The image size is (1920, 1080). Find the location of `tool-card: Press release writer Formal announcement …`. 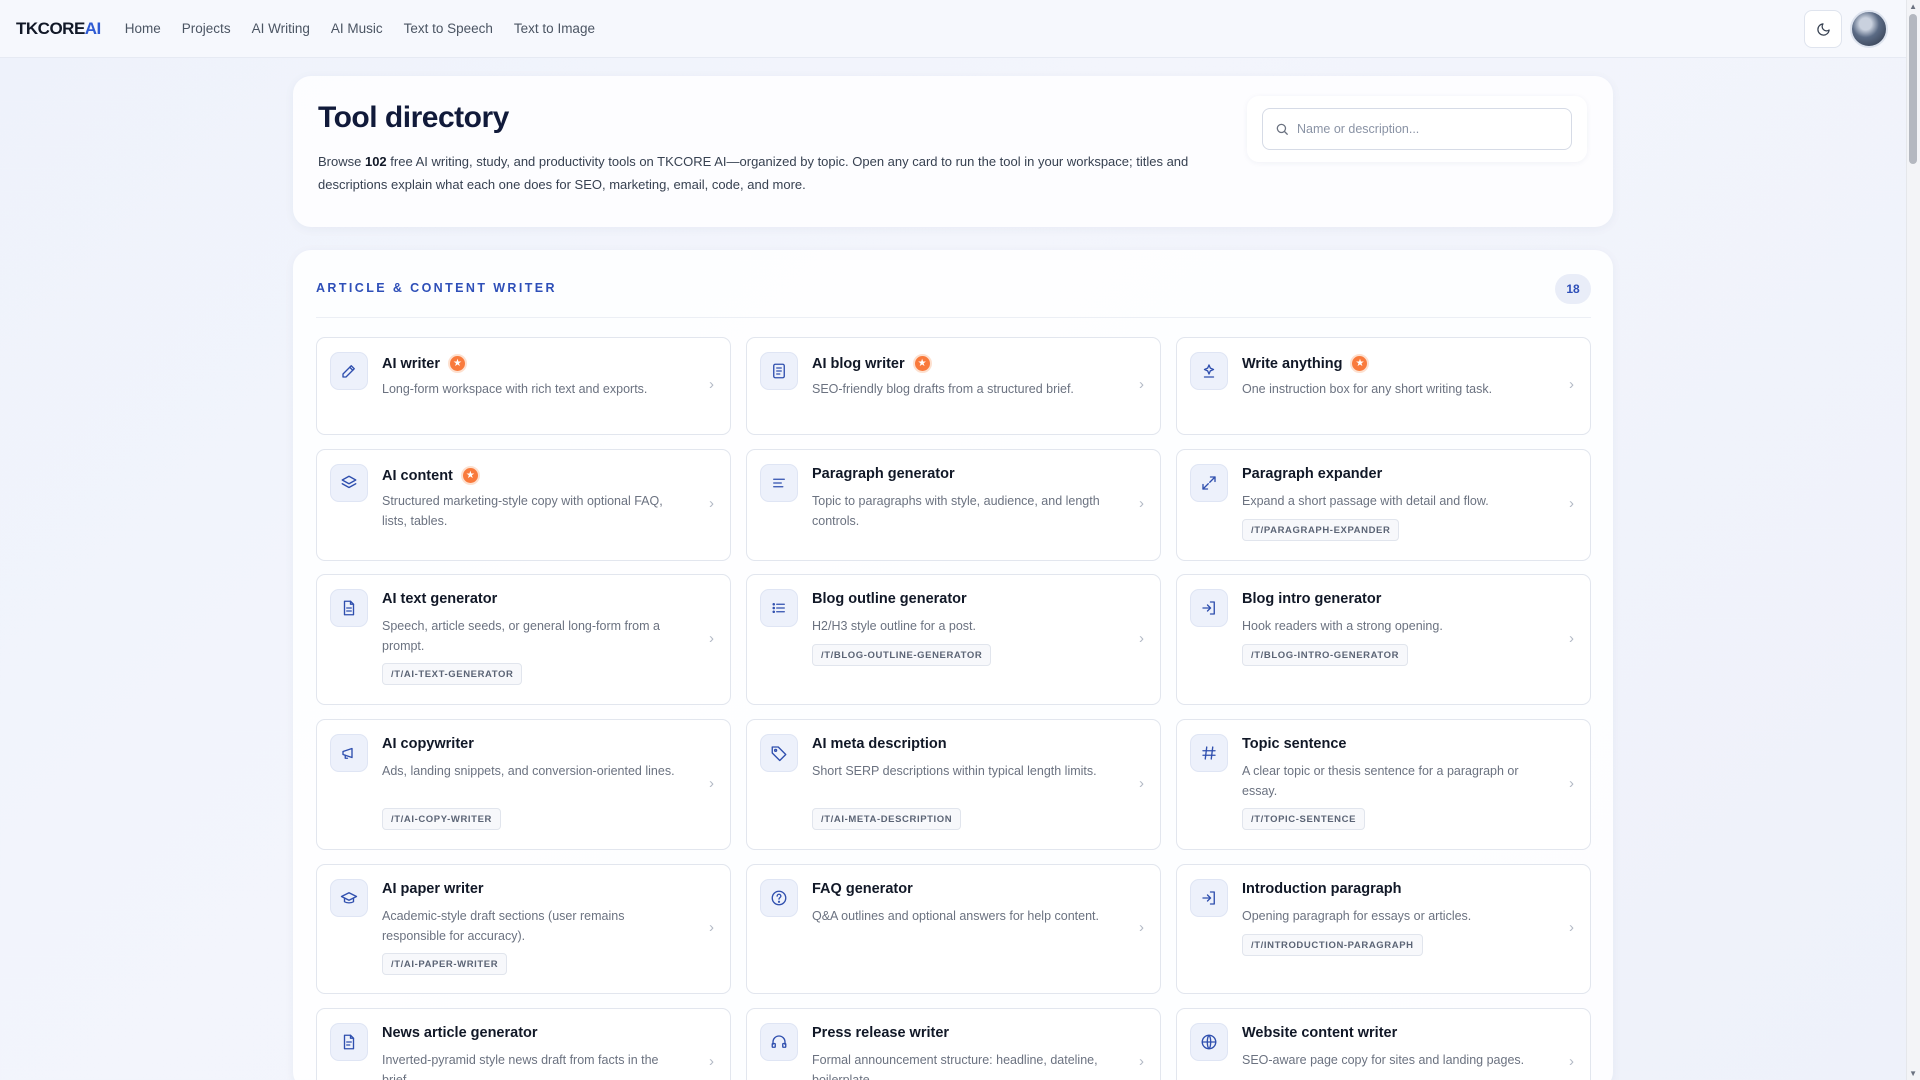

tool-card: Press release writer Formal announcement … is located at coordinates (953, 1044).